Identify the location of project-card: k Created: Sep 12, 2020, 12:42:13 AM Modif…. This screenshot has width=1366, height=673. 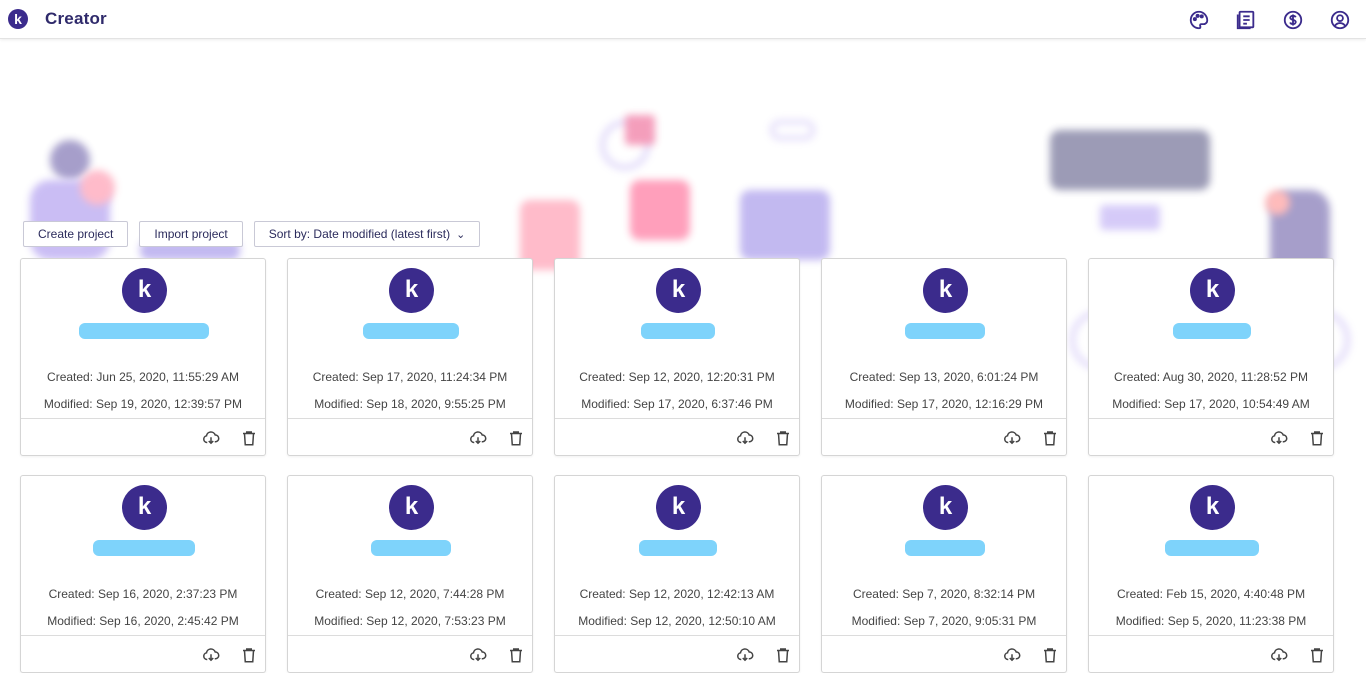
(677, 574).